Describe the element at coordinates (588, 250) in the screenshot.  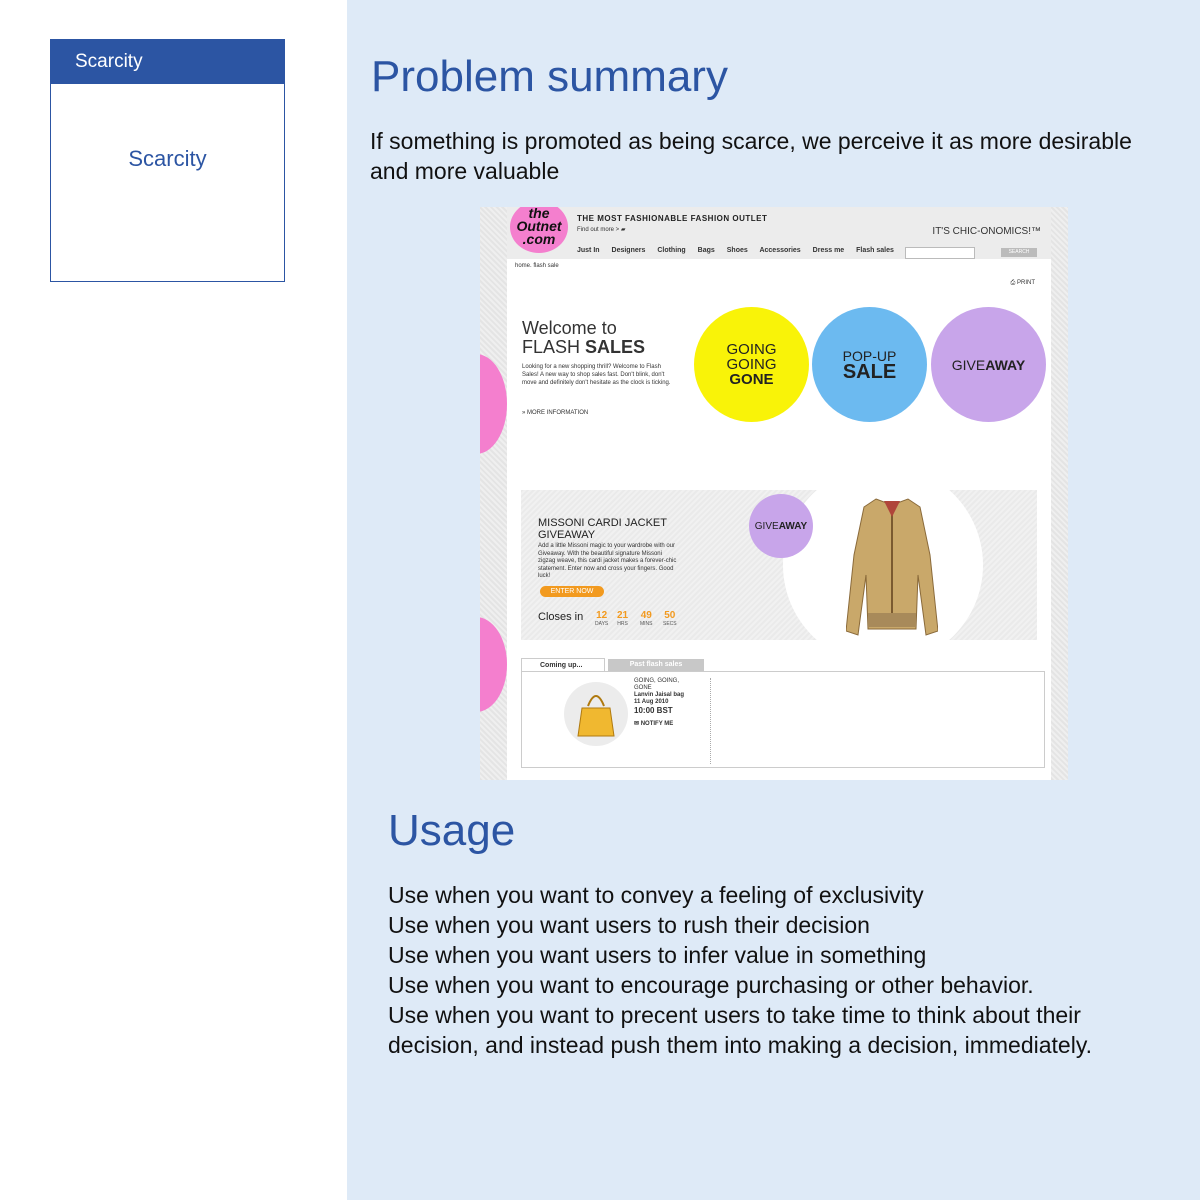
I see `nav-item: Just In` at that location.